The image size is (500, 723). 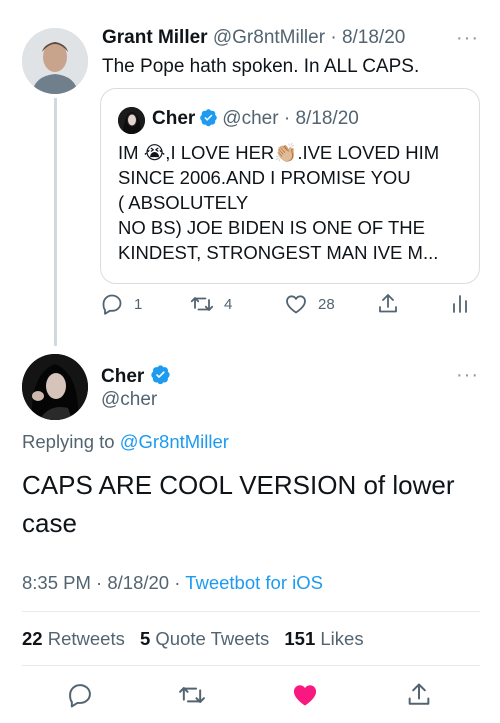 What do you see at coordinates (55, 222) in the screenshot?
I see `thread-line` at bounding box center [55, 222].